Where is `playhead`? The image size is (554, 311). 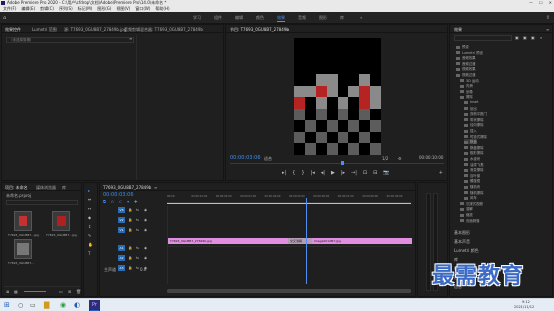
playhead is located at coordinates (306, 241).